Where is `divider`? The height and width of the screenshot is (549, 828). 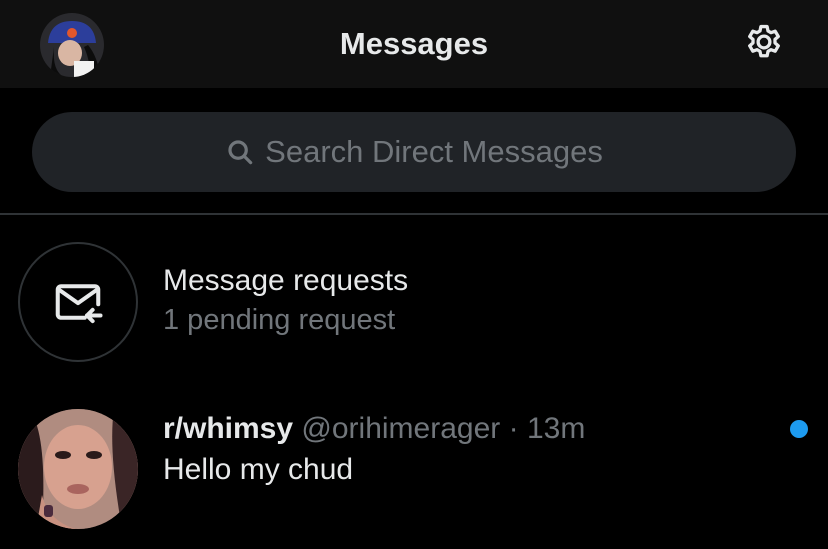 divider is located at coordinates (414, 214).